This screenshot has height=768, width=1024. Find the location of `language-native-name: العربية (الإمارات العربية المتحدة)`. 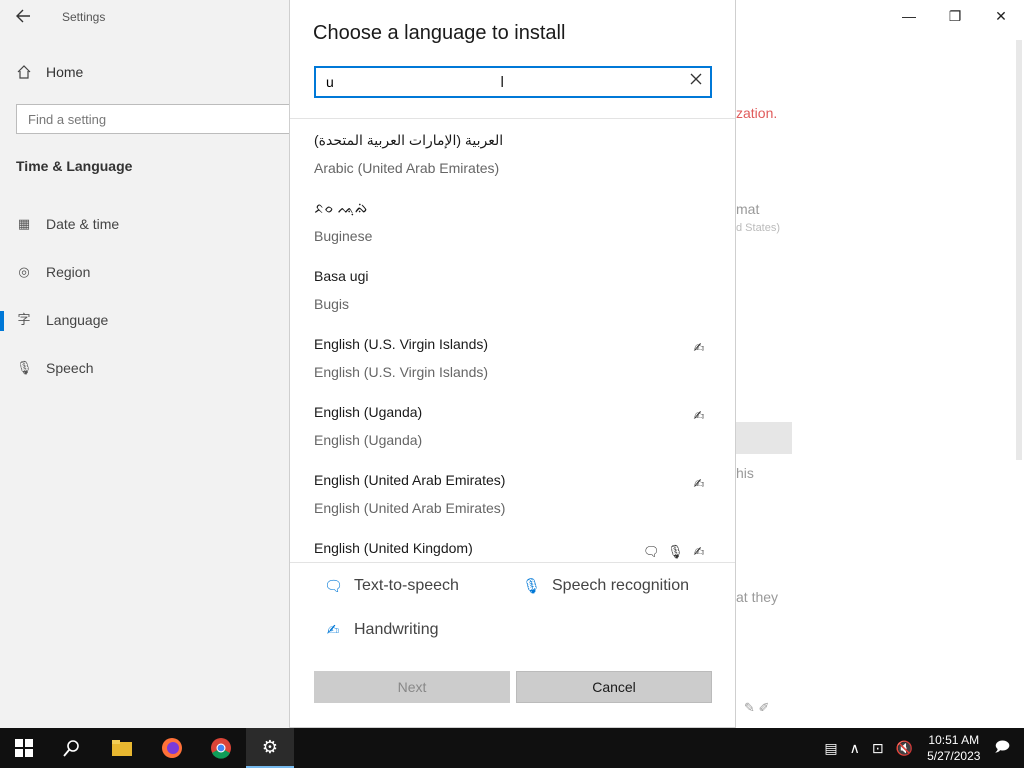

language-native-name: العربية (الإمارات العربية المتحدة) is located at coordinates (409, 140).